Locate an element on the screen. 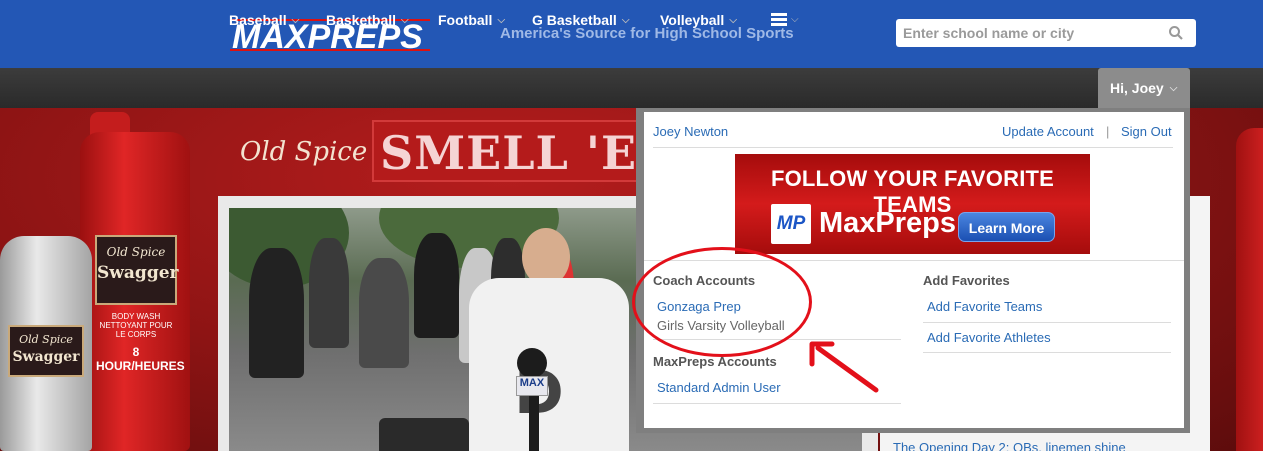 The image size is (1263, 451). headline-link: The Opening Day 2: QBs, linemen shine is located at coordinates (1009, 445).